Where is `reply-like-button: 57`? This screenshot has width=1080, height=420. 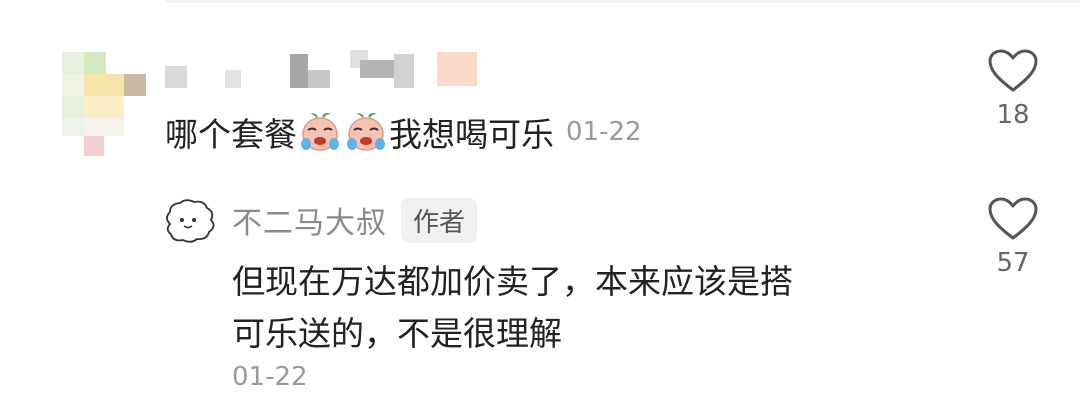 reply-like-button: 57 is located at coordinates (1013, 237).